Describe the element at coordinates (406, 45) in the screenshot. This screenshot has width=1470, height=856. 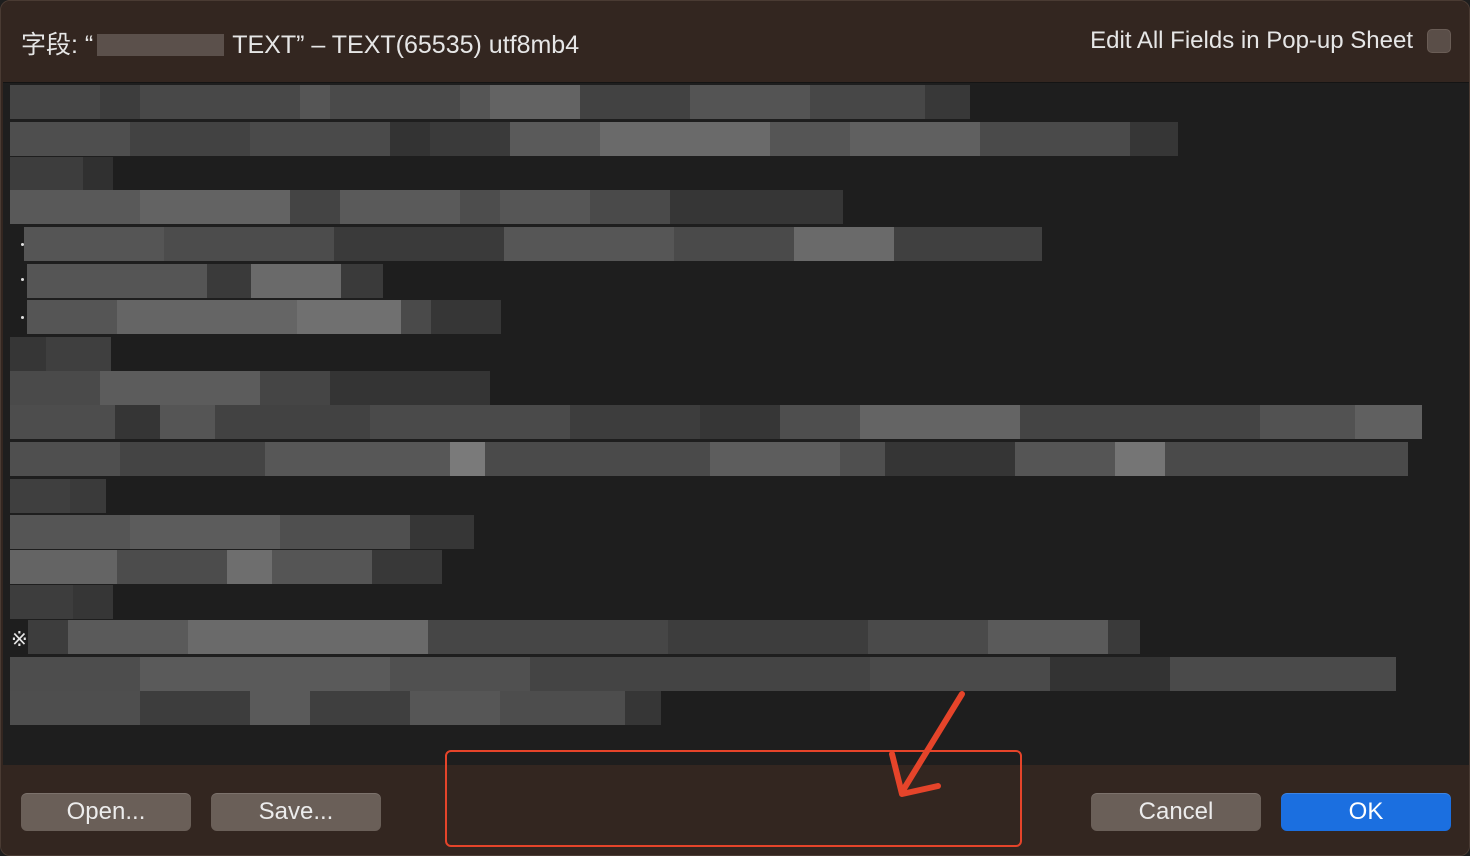
I see `field-title-type: TEXT” – TEXT(65535) utf8mb4` at that location.